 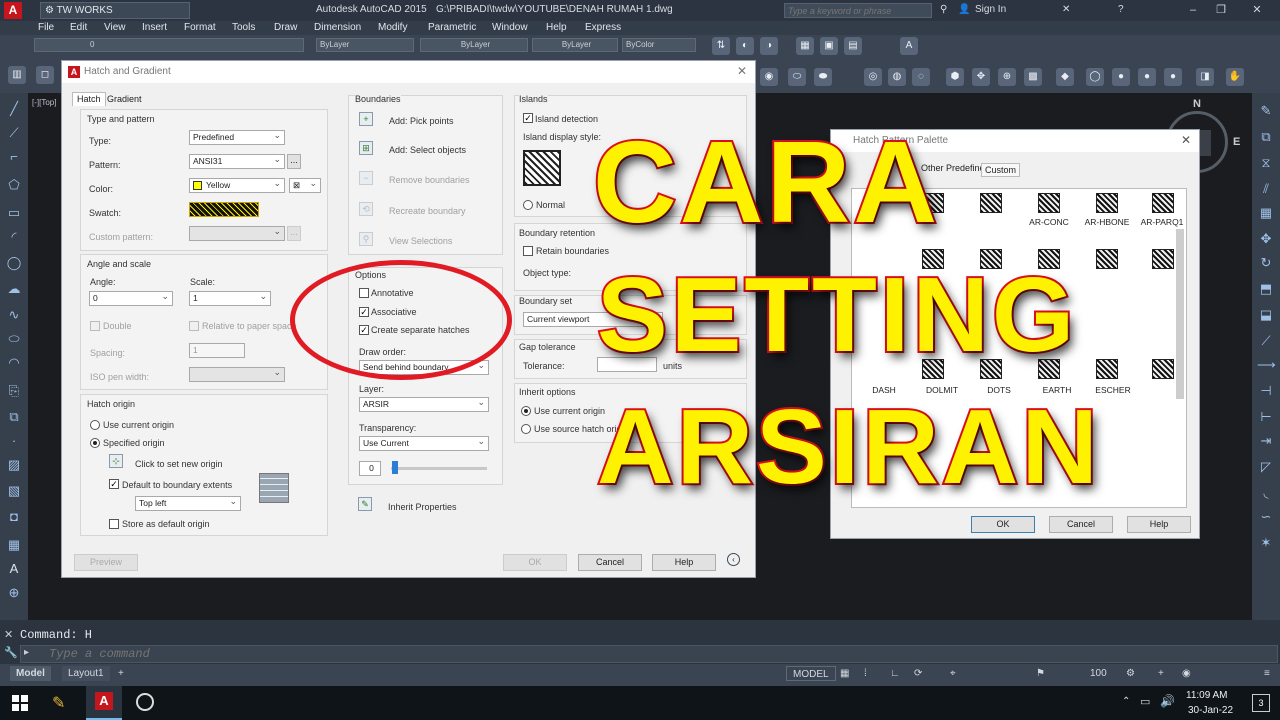 What do you see at coordinates (1186, 673) in the screenshot?
I see `isolate-icon: ◉` at bounding box center [1186, 673].